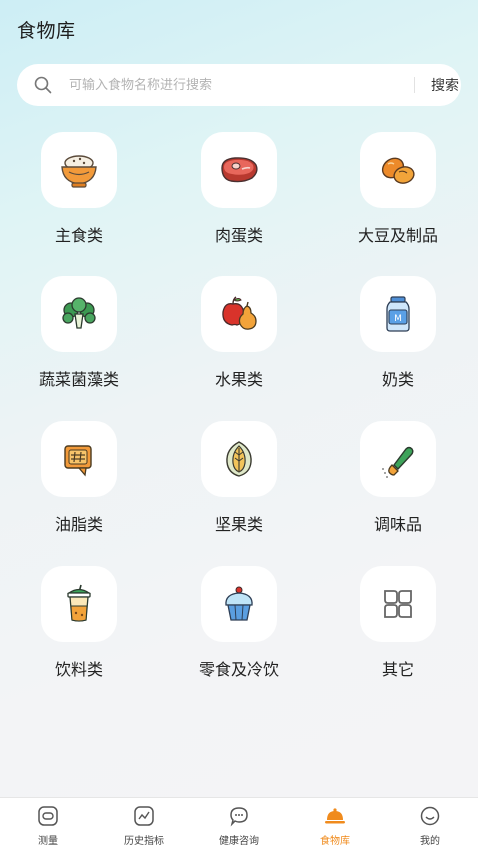 This screenshot has height=850, width=478. Describe the element at coordinates (430, 841) in the screenshot. I see `tab-label: 我的` at that location.